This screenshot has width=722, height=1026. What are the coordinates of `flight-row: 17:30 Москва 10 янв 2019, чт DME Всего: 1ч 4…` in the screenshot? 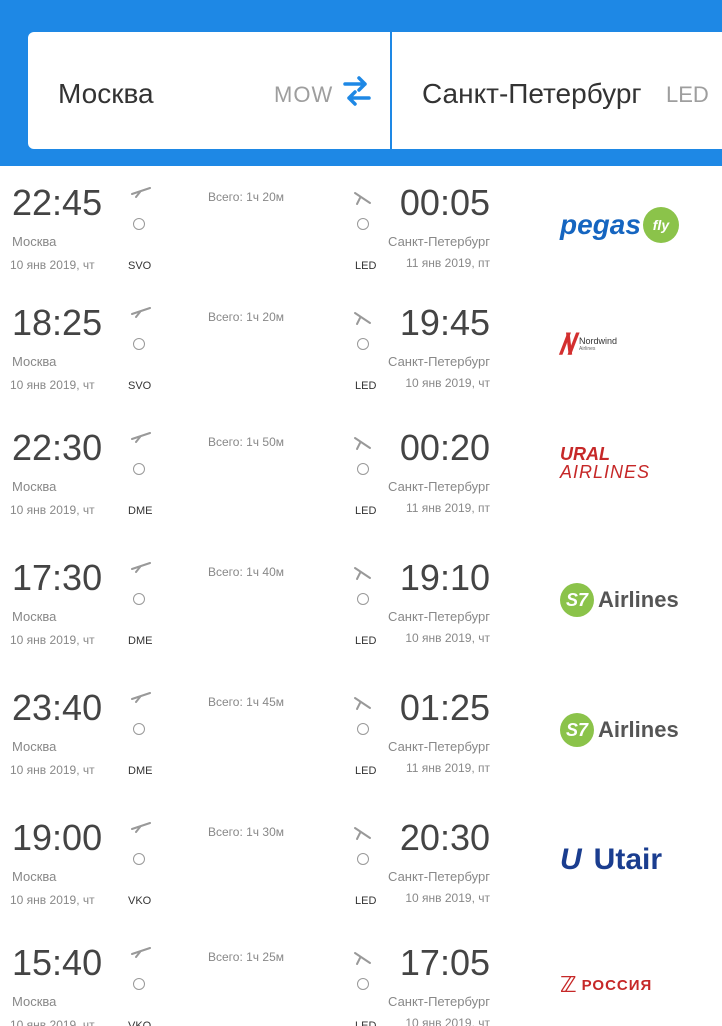 It's located at (361, 617).